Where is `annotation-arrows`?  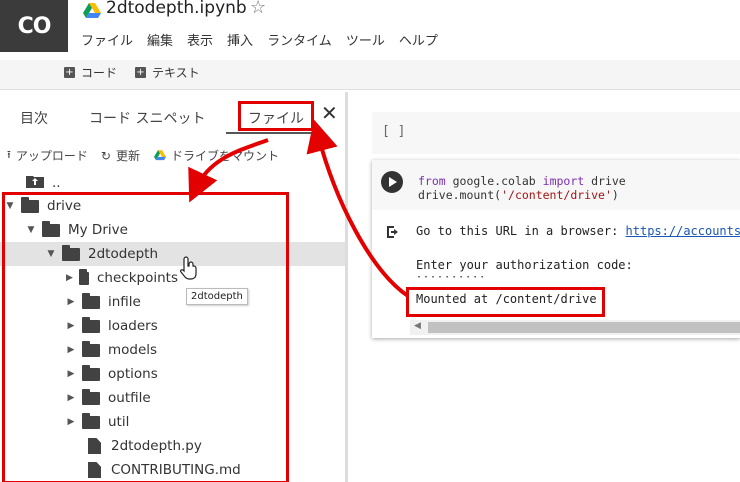
annotation-arrows is located at coordinates (299, 208).